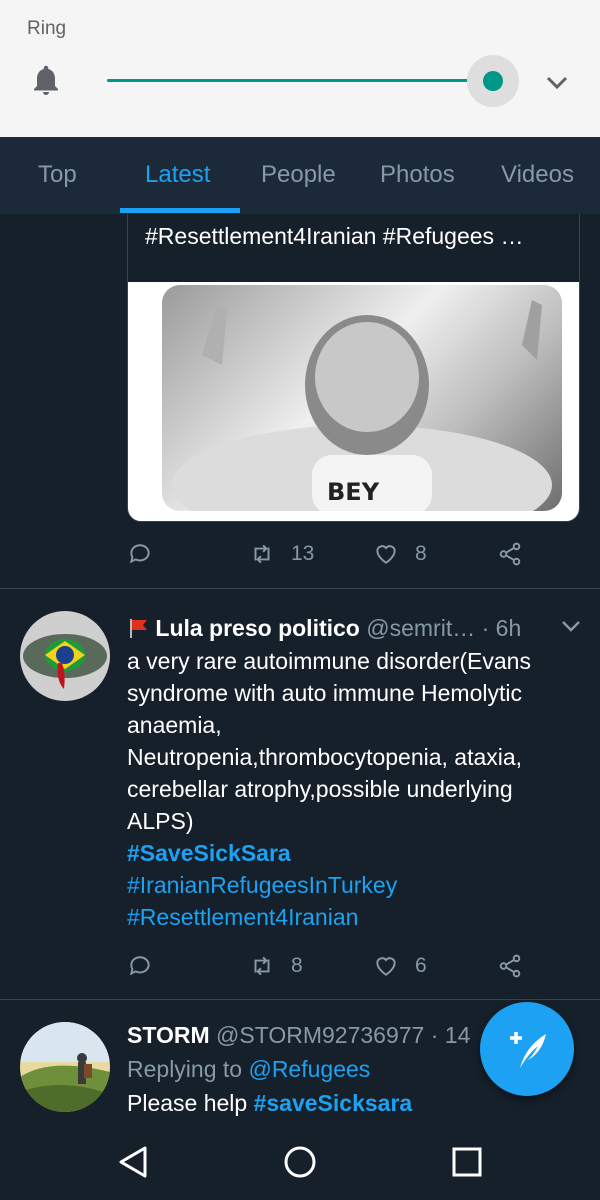 The image size is (600, 1200). I want to click on replying-to-label: Replying to, so click(185, 1069).